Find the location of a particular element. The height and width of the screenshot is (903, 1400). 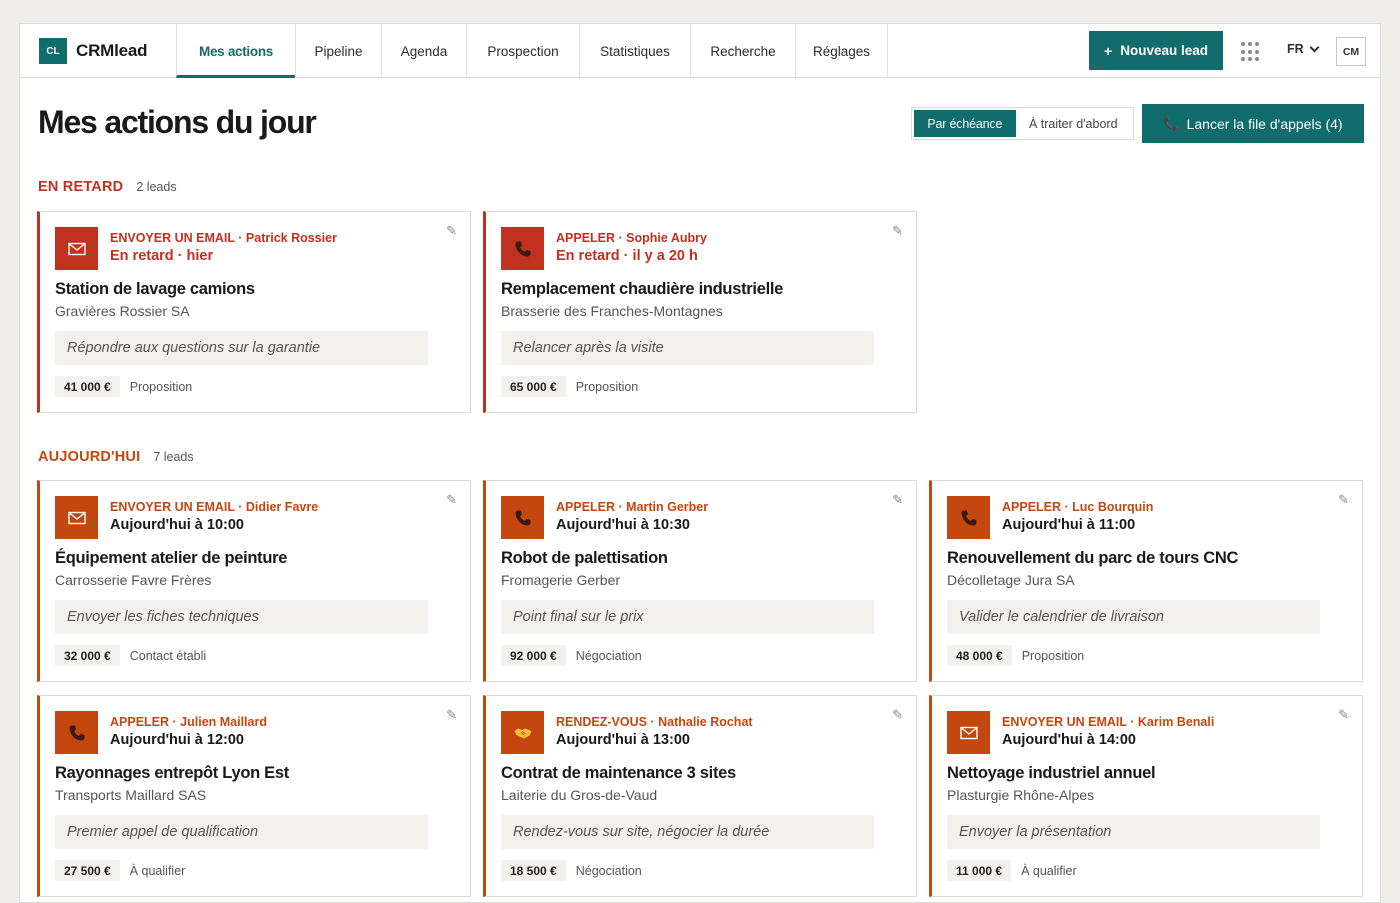

card-title: Renouvellement du parc de tours CNC is located at coordinates (1092, 558).